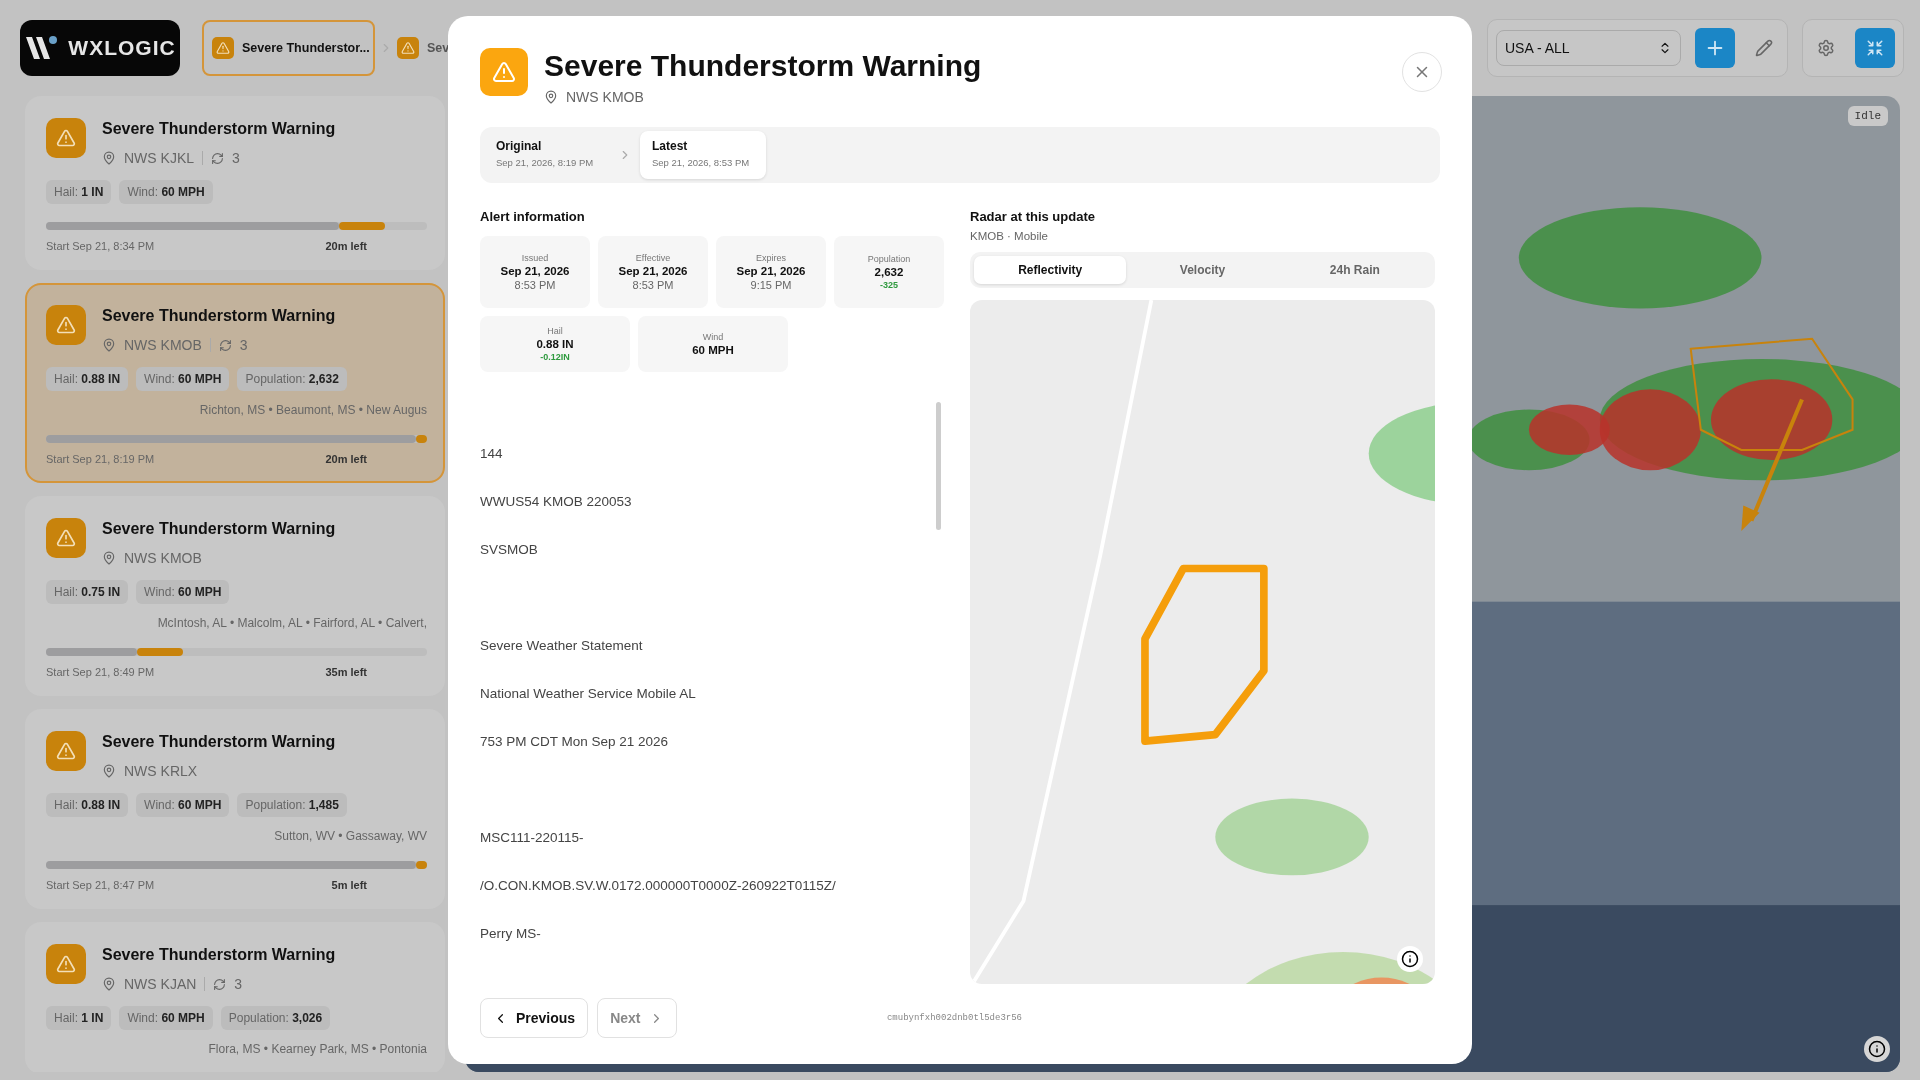  What do you see at coordinates (159, 158) in the screenshot?
I see `office-label: NWS KJKL` at bounding box center [159, 158].